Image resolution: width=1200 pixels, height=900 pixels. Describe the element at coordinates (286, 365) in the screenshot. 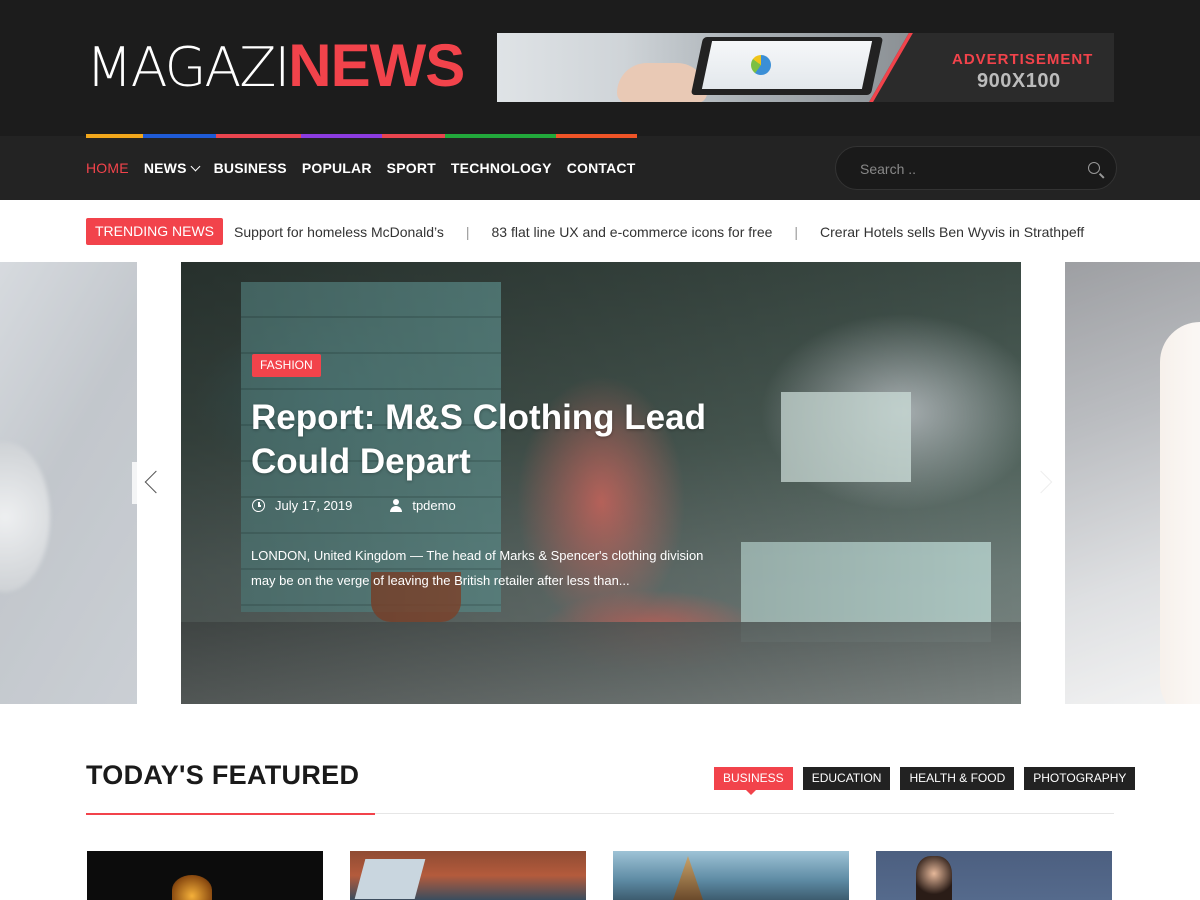

I see `category-badge: FASHION` at that location.